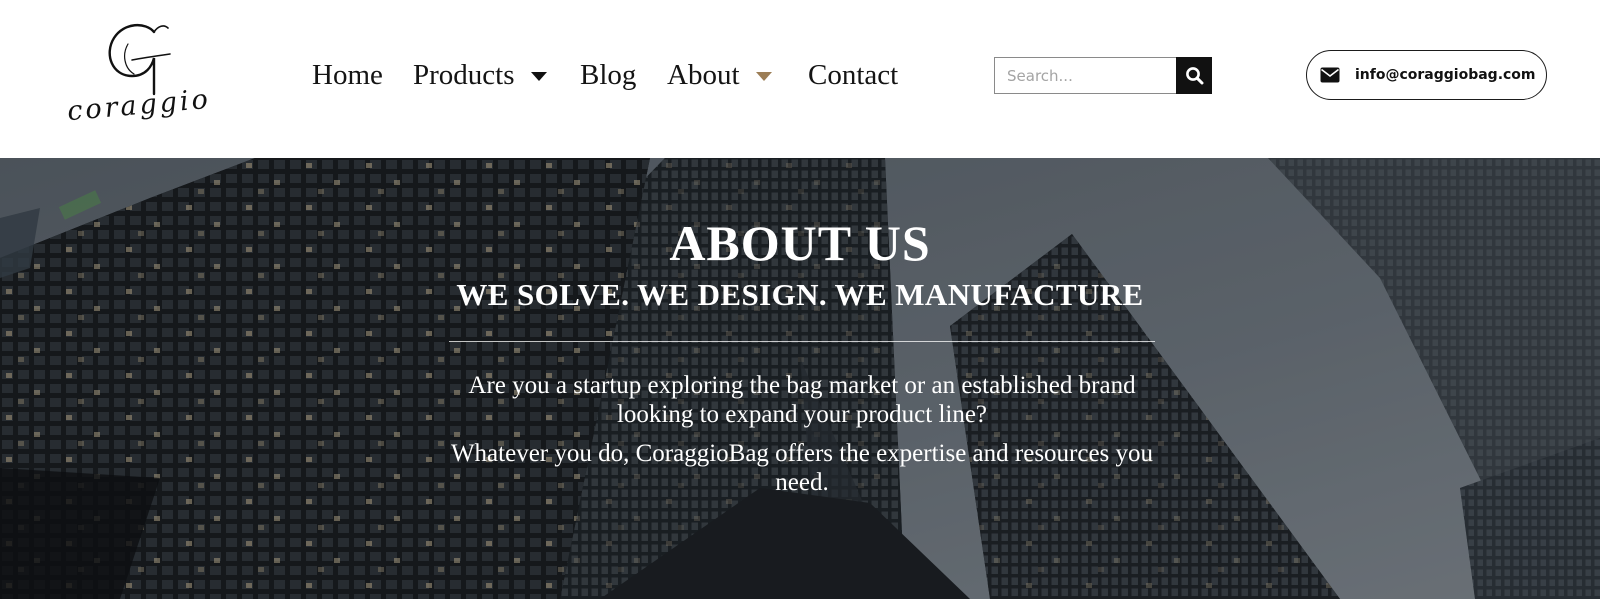  I want to click on search-form, so click(1103, 75).